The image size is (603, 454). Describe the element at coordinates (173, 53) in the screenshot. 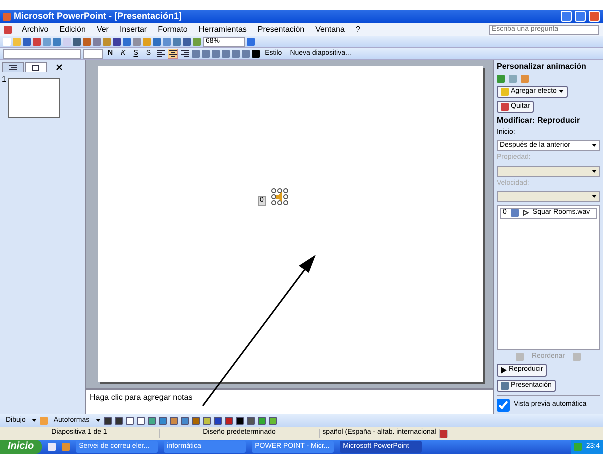

I see `align-center-icon` at that location.